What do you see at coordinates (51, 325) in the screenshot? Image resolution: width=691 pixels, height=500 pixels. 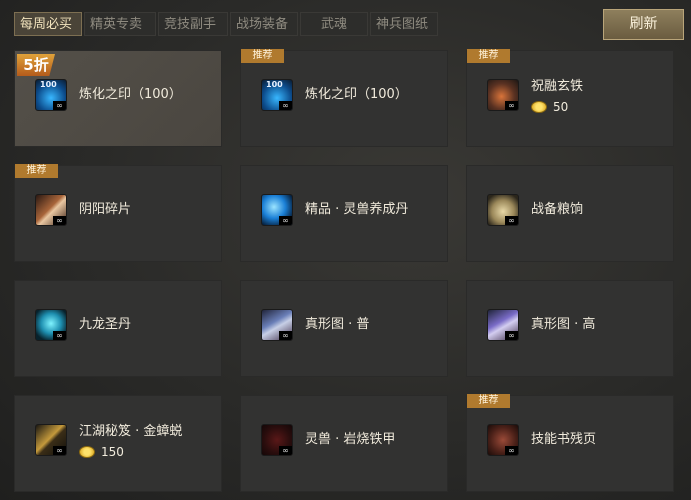 I see `dragon-pill-icon: ∞` at bounding box center [51, 325].